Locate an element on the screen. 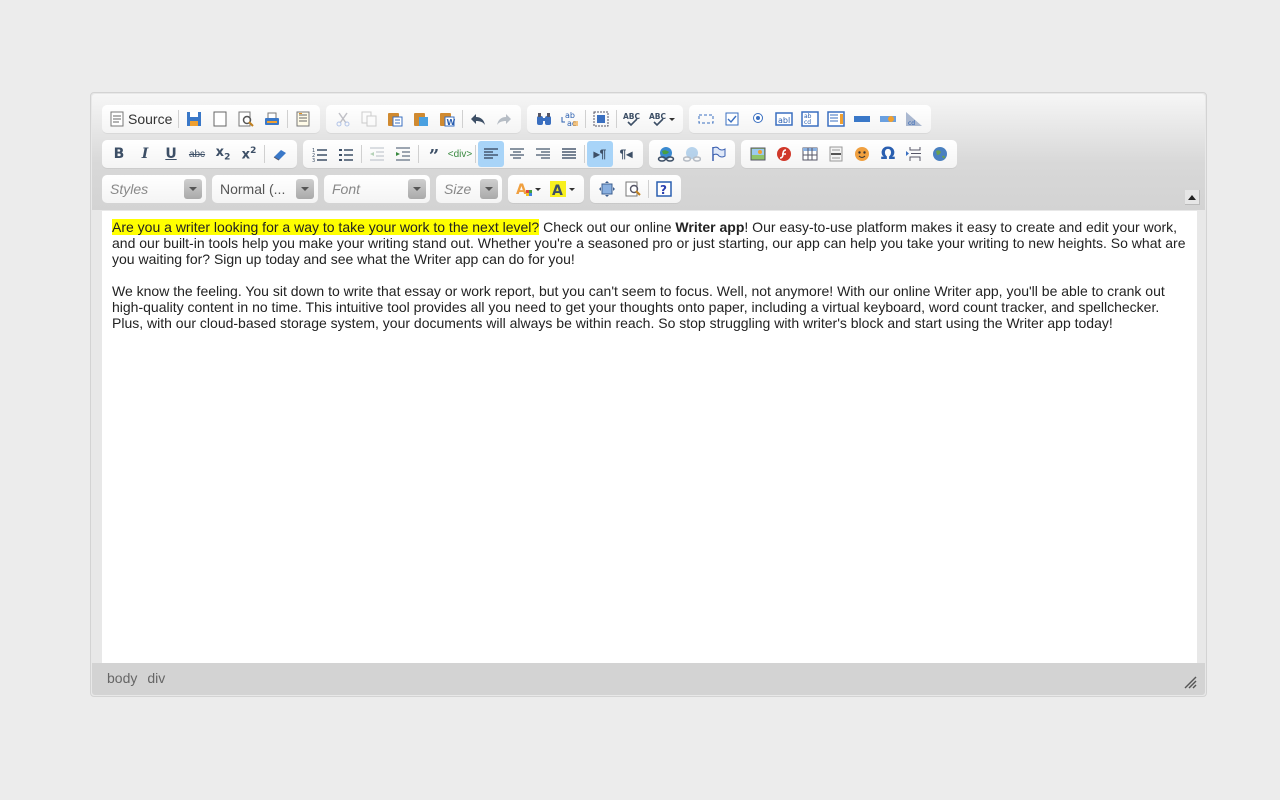  new-page-icon is located at coordinates (220, 119).